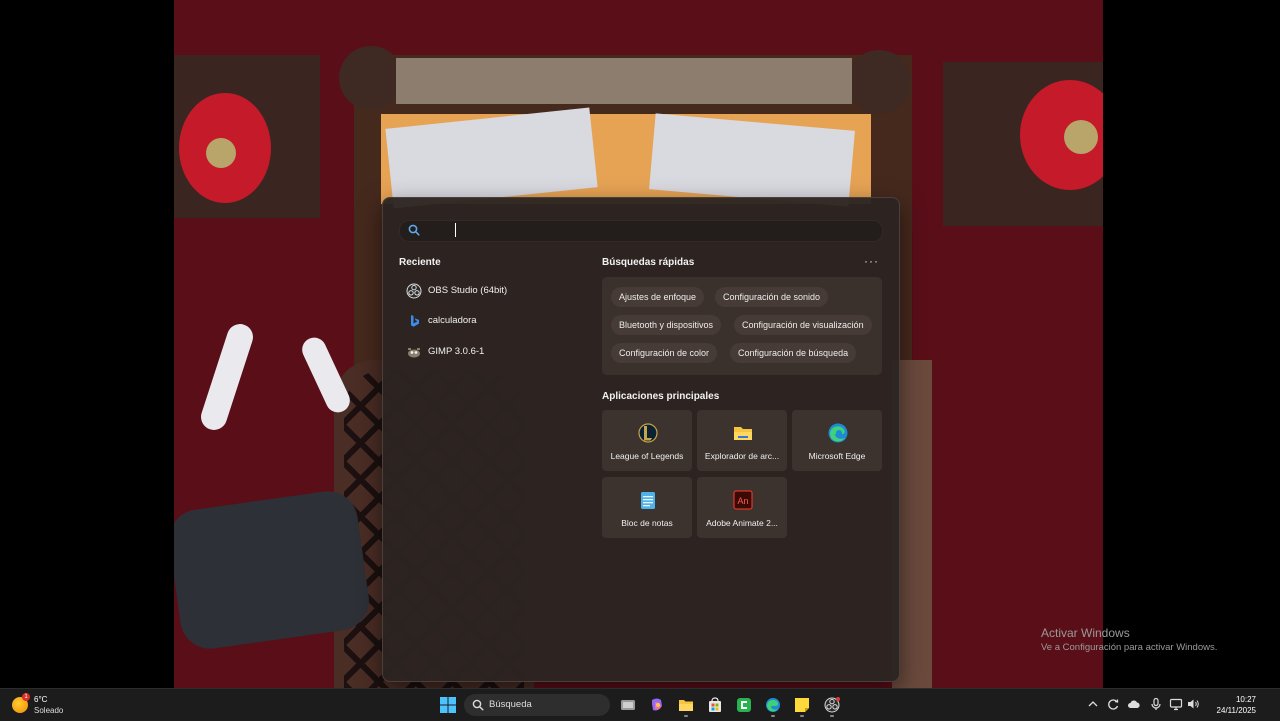 Image resolution: width=1280 pixels, height=721 pixels. I want to click on microphone-icon, so click(1156, 704).